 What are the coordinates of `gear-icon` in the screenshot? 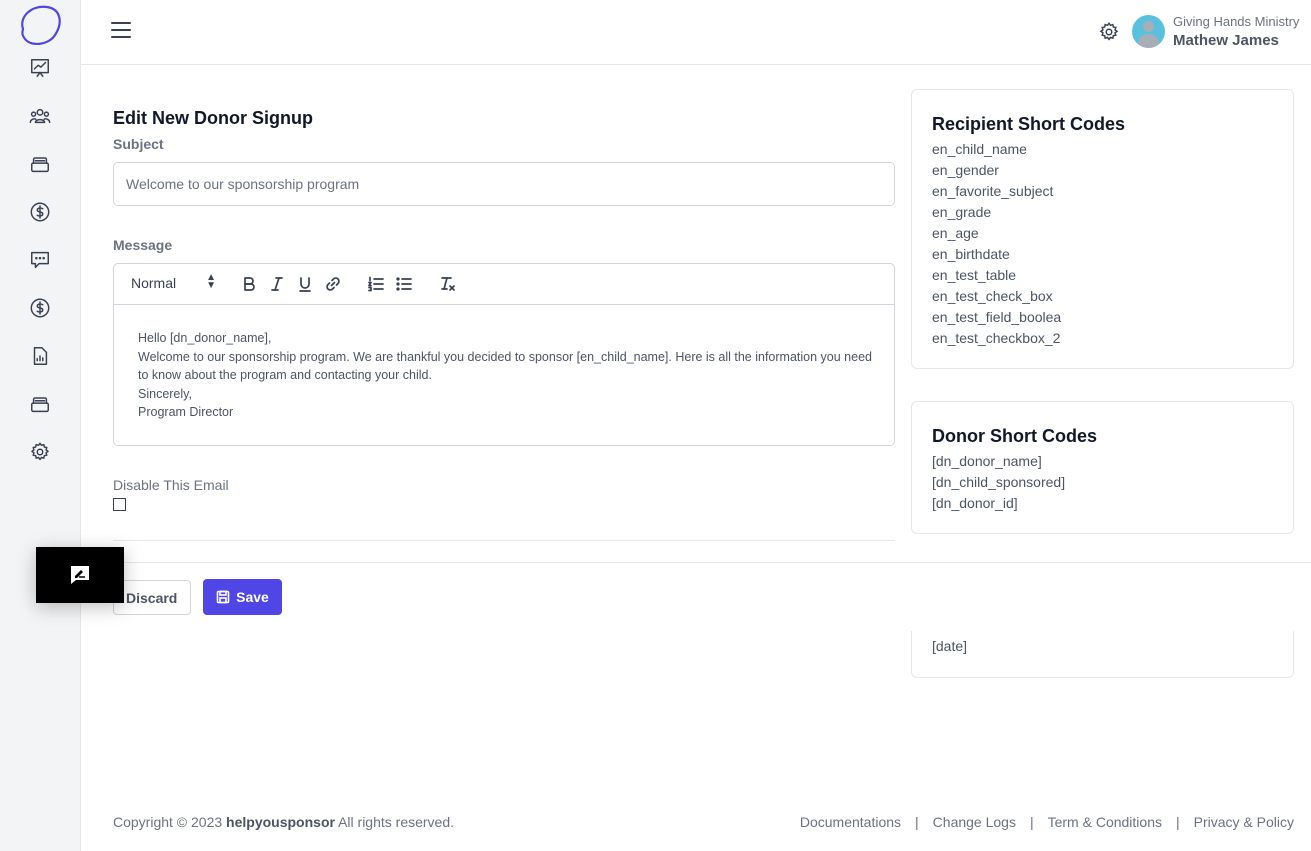 It's located at (40, 452).